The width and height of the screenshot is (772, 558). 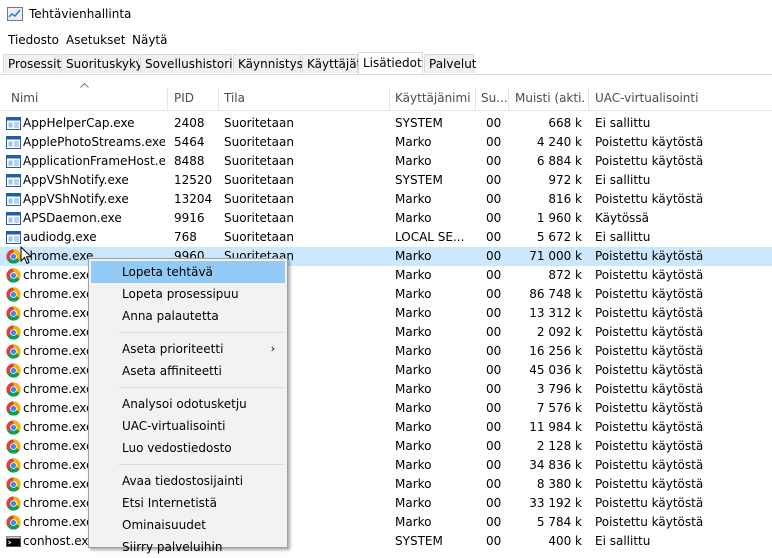 I want to click on menu-item-avaa-tiedostosijainti: Avaa tiedostosijainti, so click(x=188, y=481).